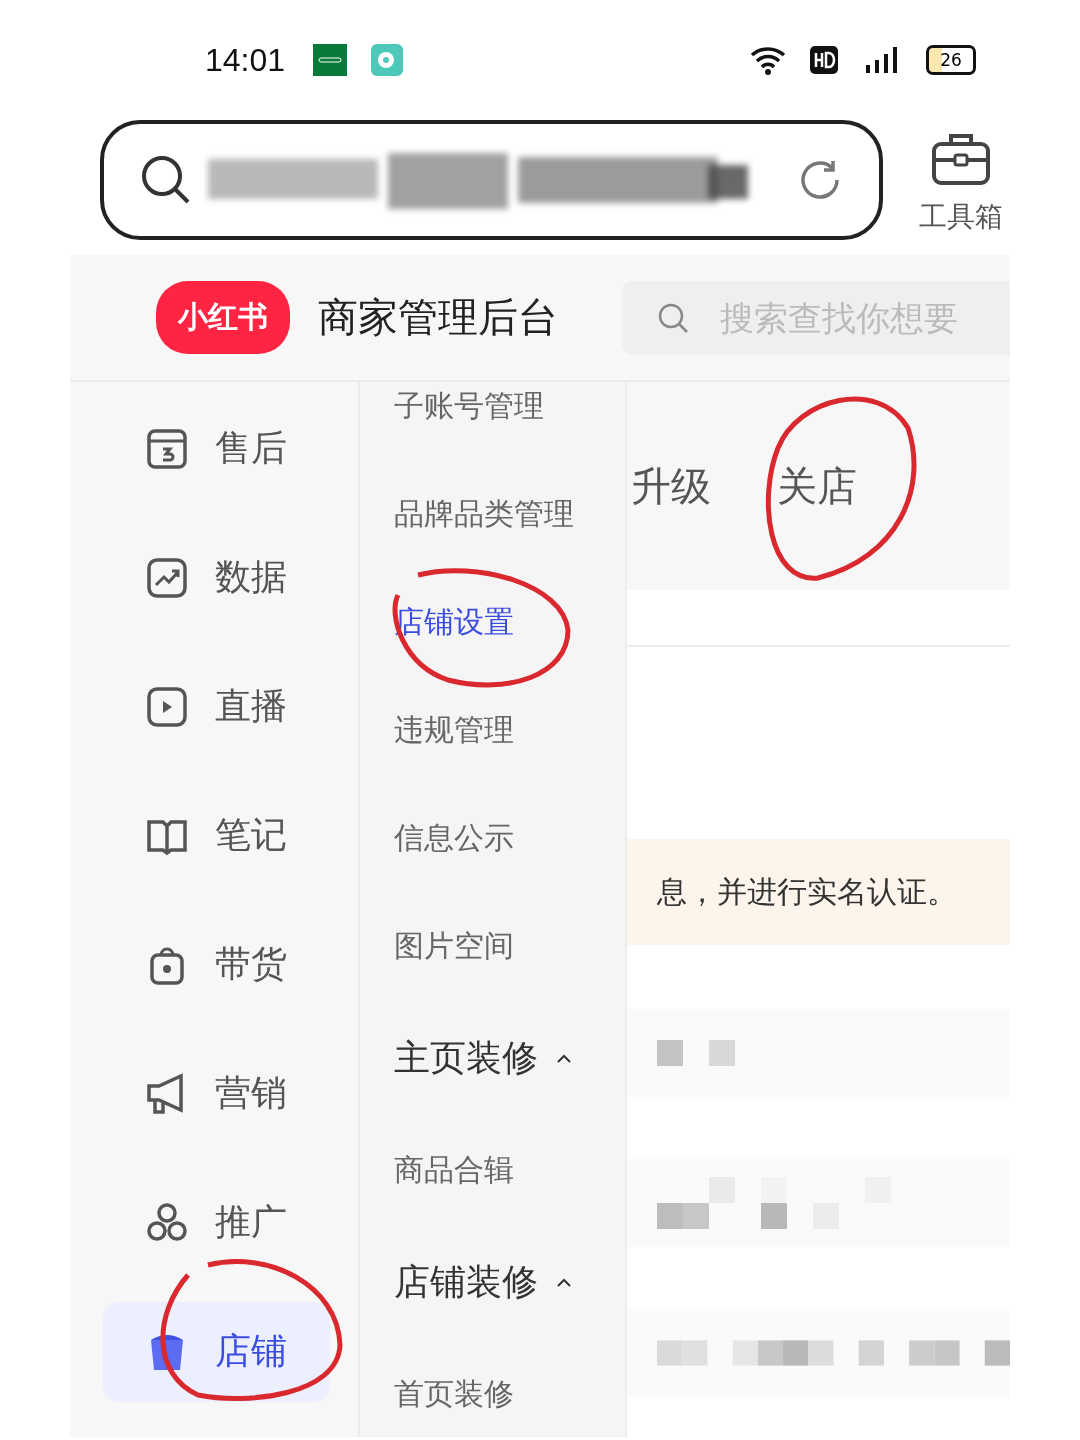 Image resolution: width=1080 pixels, height=1440 pixels. I want to click on play-icon, so click(167, 706).